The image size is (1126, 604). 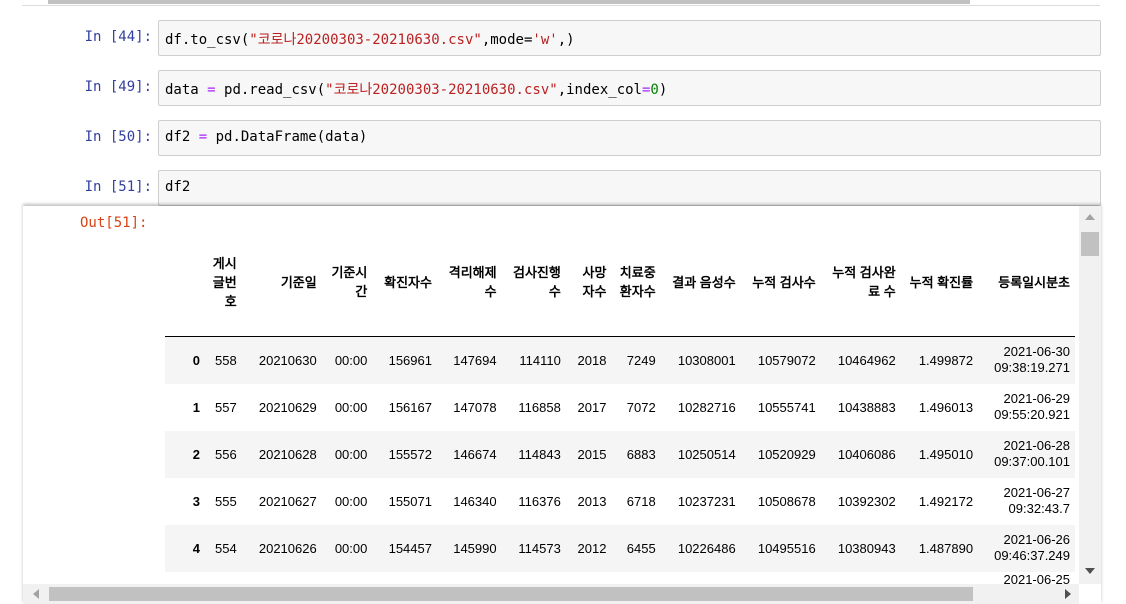 I want to click on table-cell: 10520929, so click(x=786, y=454).